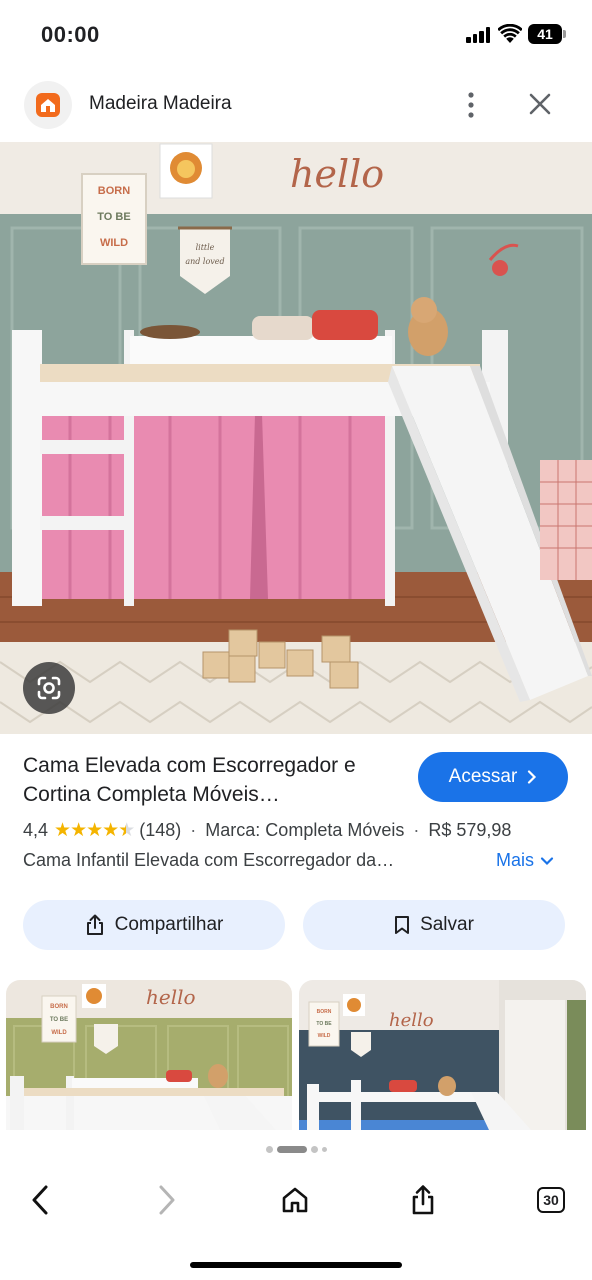 This screenshot has width=592, height=1280. I want to click on price: R$ 579,98, so click(470, 829).